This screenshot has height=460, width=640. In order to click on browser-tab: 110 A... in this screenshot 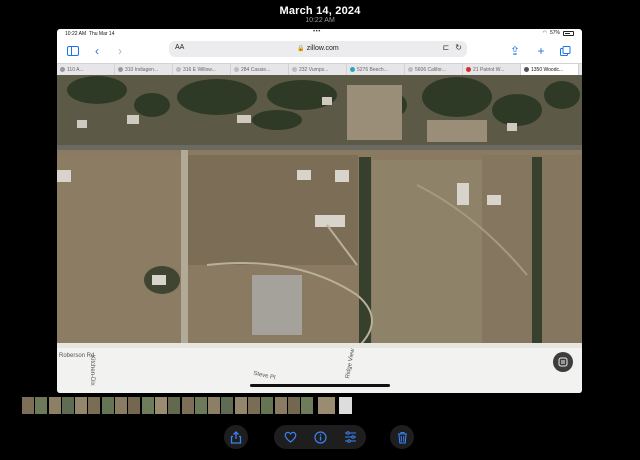, I will do `click(86, 69)`.